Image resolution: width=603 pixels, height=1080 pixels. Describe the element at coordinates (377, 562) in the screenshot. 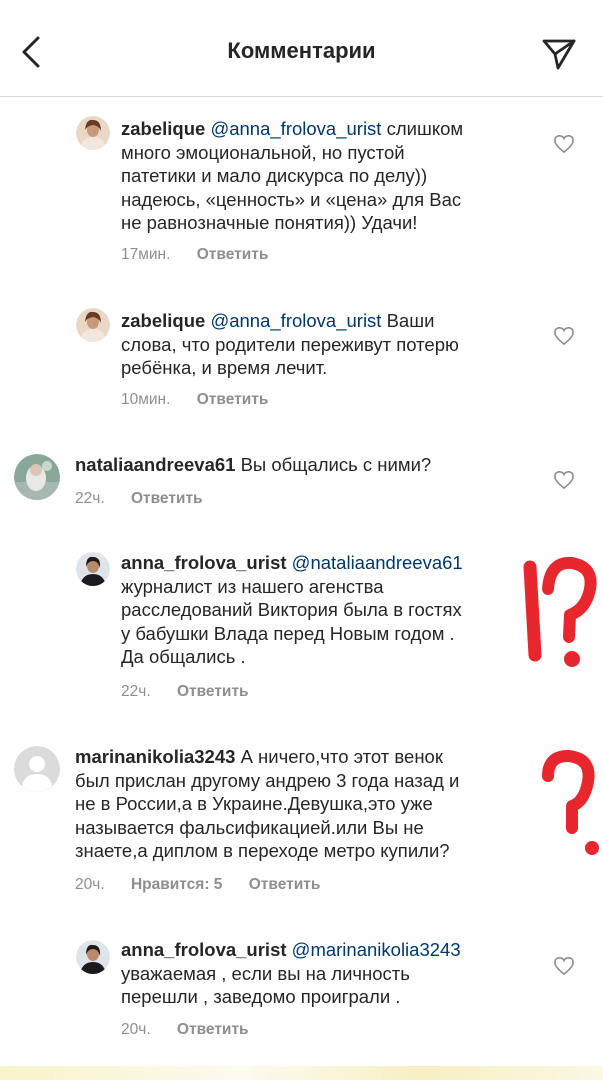

I see `comment-mention: @nataliaandreeva61` at that location.